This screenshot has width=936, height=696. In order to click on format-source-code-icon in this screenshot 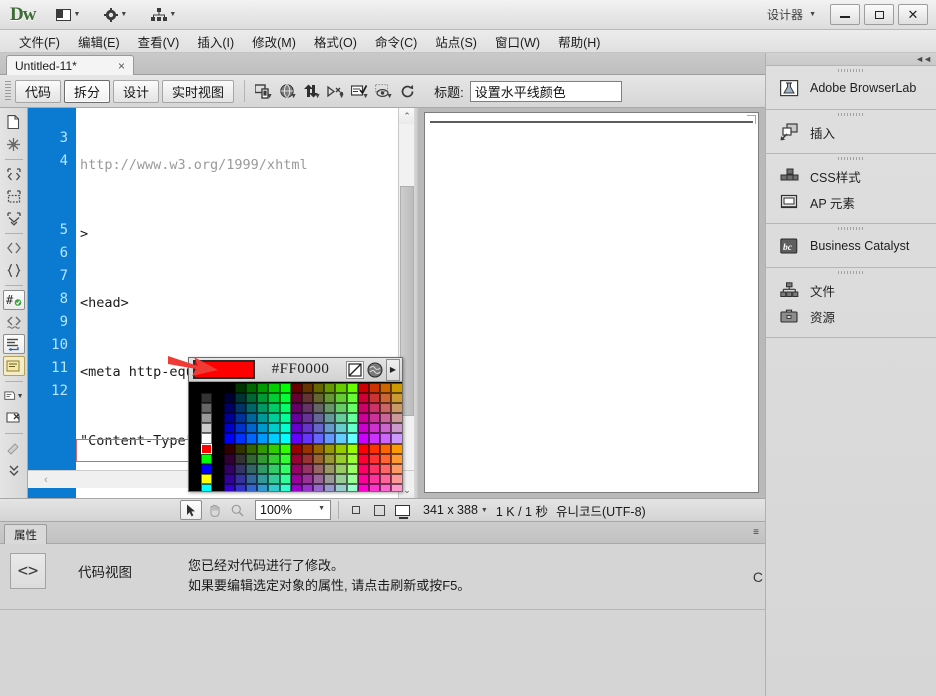, I will do `click(14, 470)`.